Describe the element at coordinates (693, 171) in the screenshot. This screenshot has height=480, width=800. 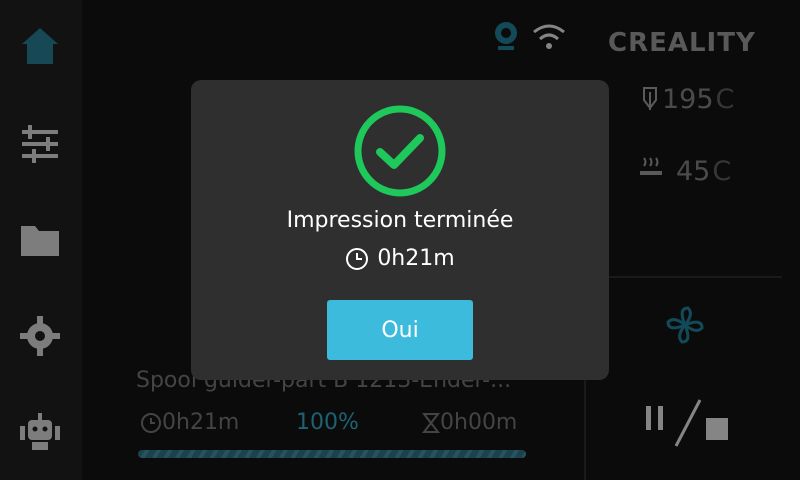
I see `bed-temp-value: 45` at that location.